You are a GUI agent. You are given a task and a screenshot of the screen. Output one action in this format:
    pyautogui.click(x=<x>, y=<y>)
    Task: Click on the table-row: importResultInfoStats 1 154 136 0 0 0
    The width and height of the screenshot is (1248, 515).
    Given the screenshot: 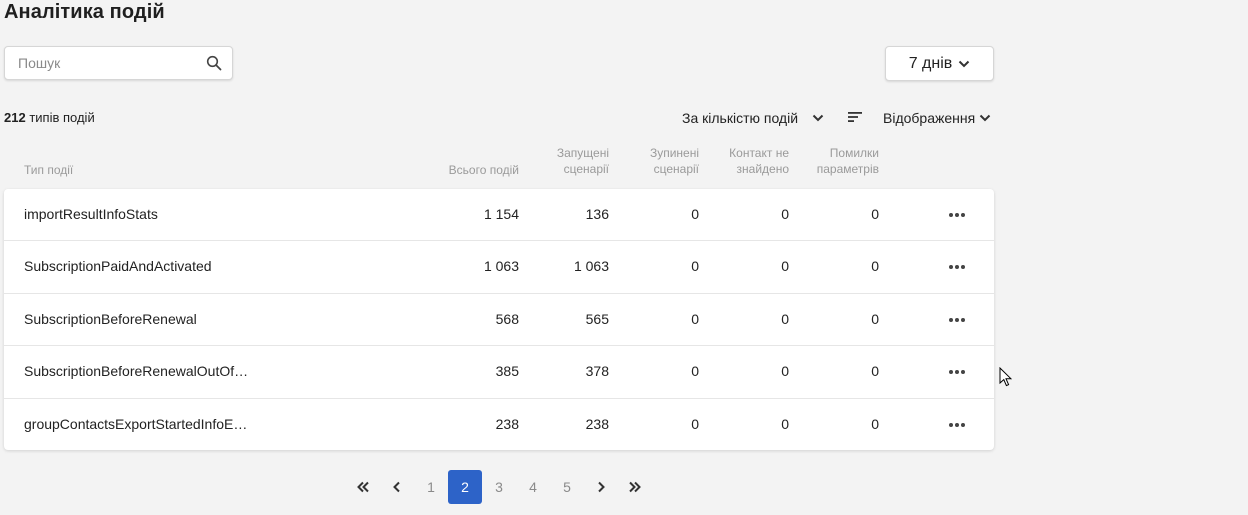 What is the action you would take?
    pyautogui.click(x=499, y=215)
    